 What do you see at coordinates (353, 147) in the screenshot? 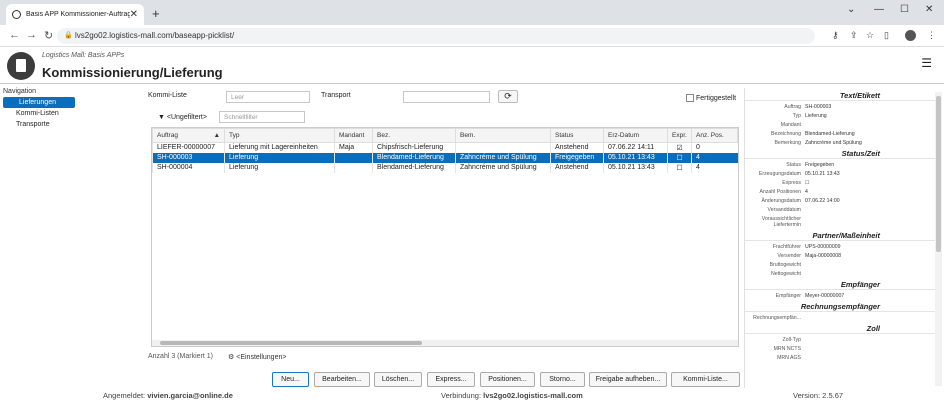
I see `cell-mandant: Maja` at bounding box center [353, 147].